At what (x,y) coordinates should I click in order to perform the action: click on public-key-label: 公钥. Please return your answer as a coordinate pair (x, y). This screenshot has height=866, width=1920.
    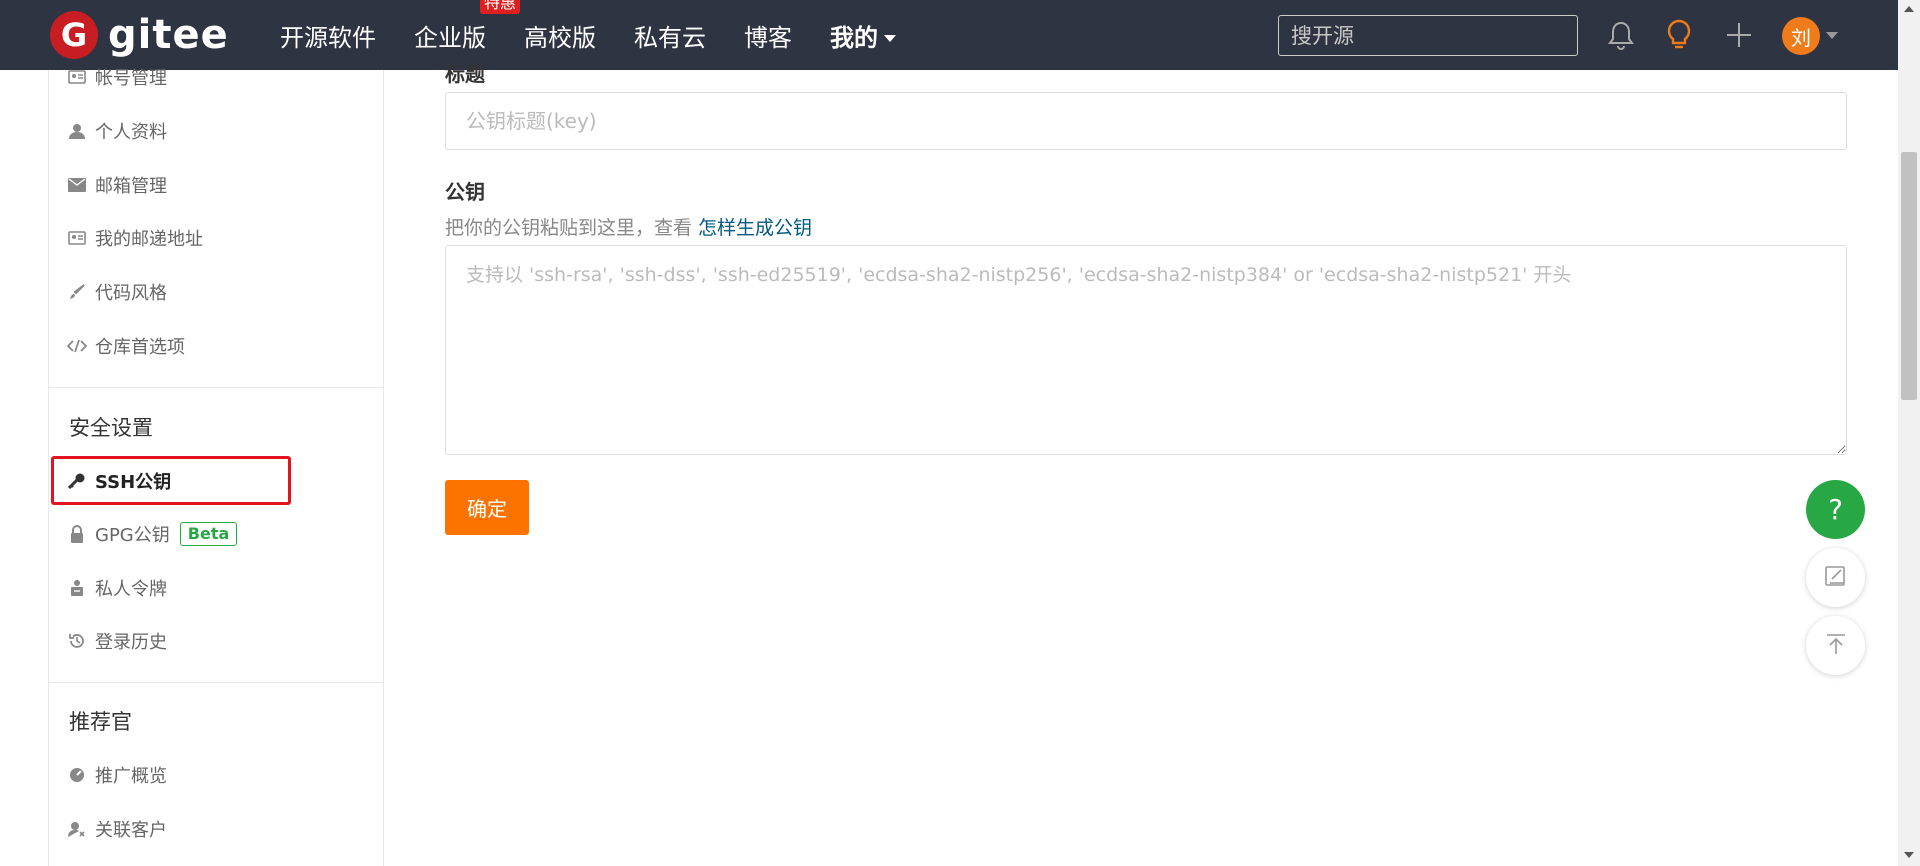
    Looking at the image, I should click on (465, 192).